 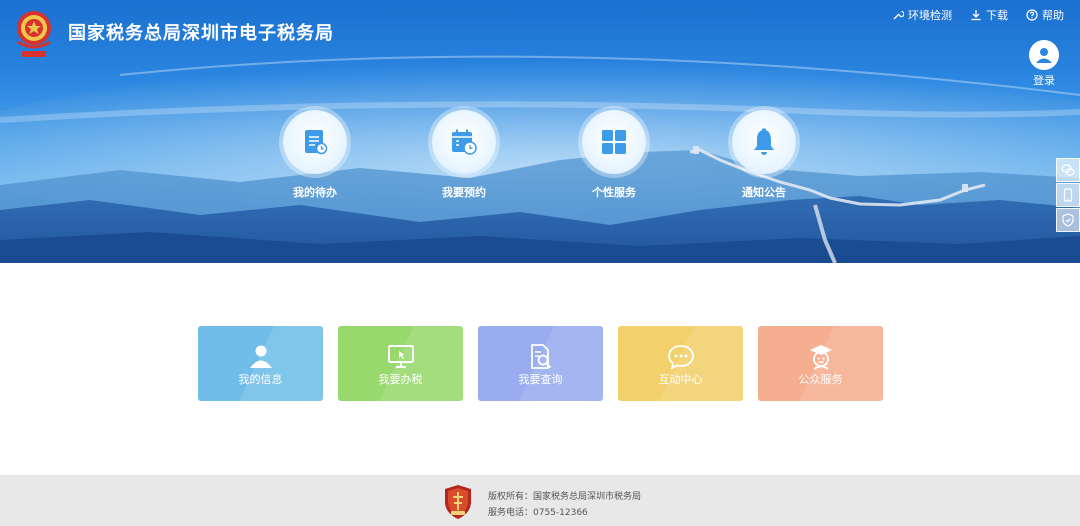 What do you see at coordinates (538, 513) in the screenshot?
I see `footer-phone: 服务电话：0755-12366` at bounding box center [538, 513].